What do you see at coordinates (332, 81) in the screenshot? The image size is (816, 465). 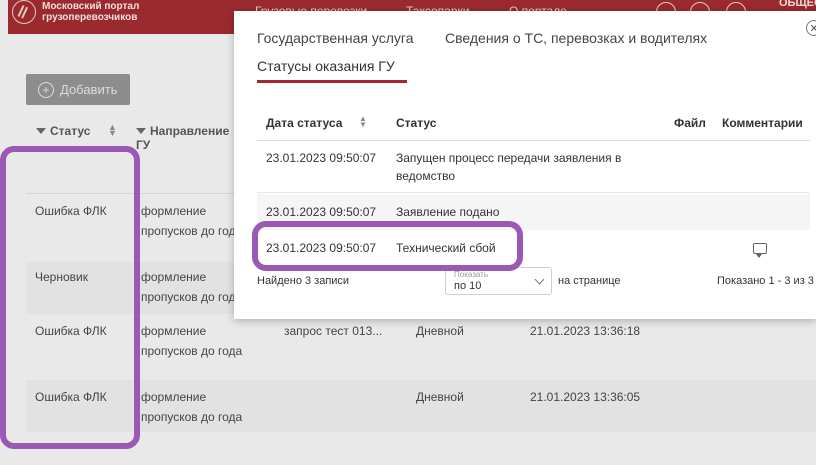 I see `active-tab-indicator` at bounding box center [332, 81].